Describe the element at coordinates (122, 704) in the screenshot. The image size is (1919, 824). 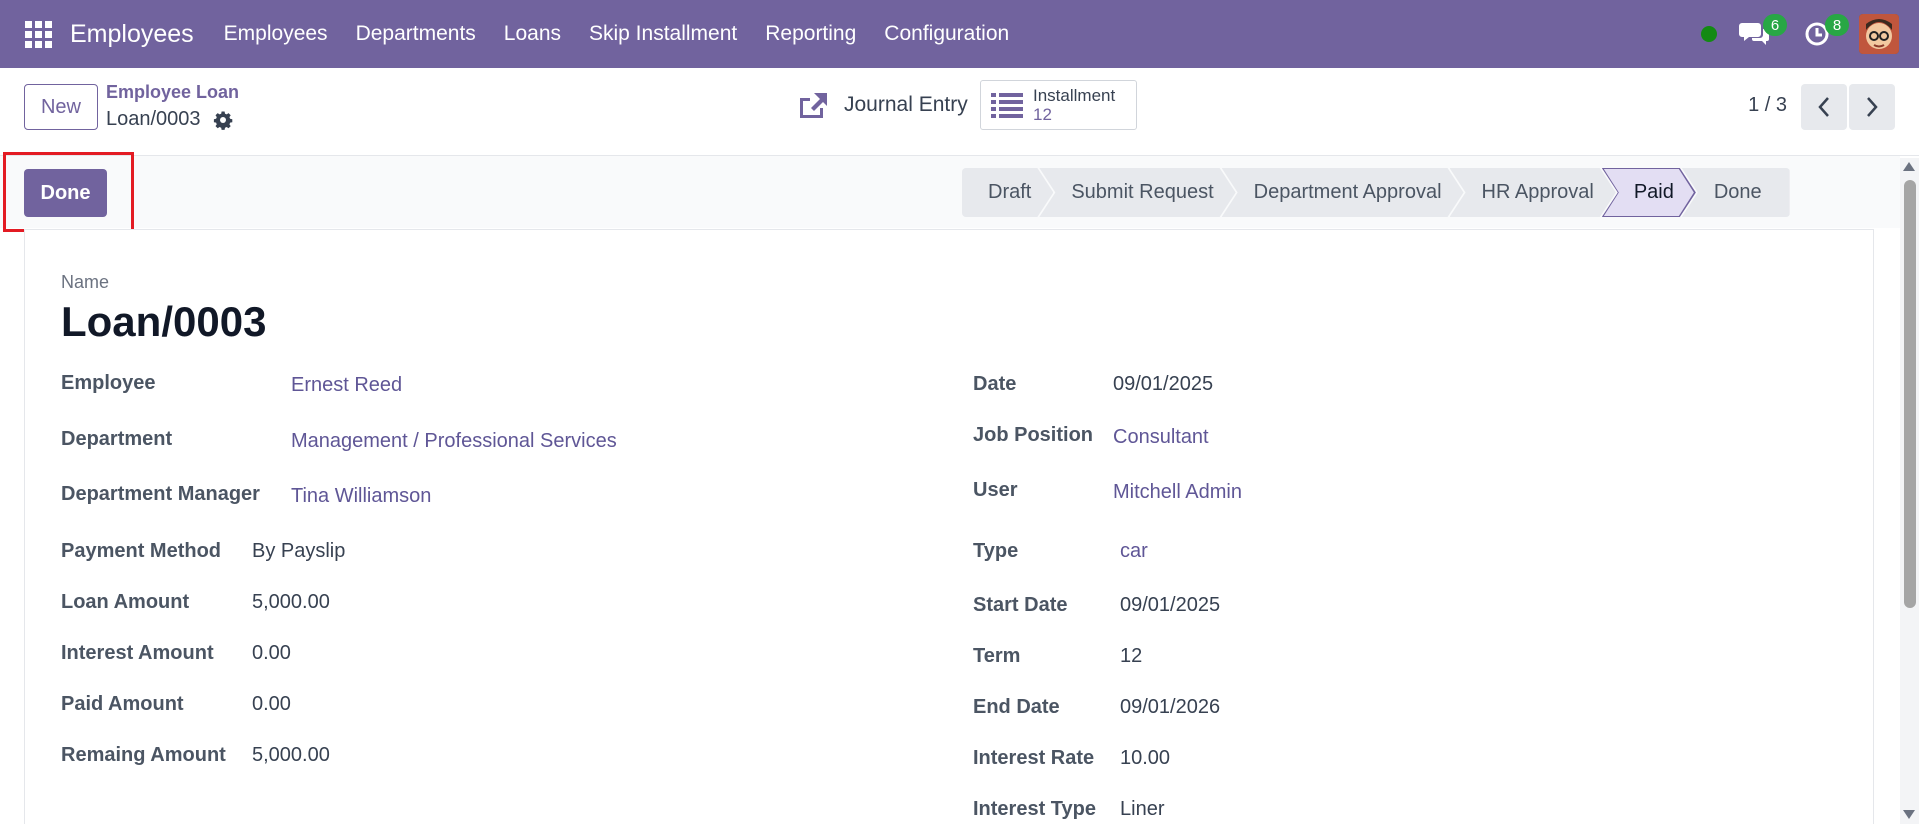
I see `paid-amount-label: Paid Amount` at that location.